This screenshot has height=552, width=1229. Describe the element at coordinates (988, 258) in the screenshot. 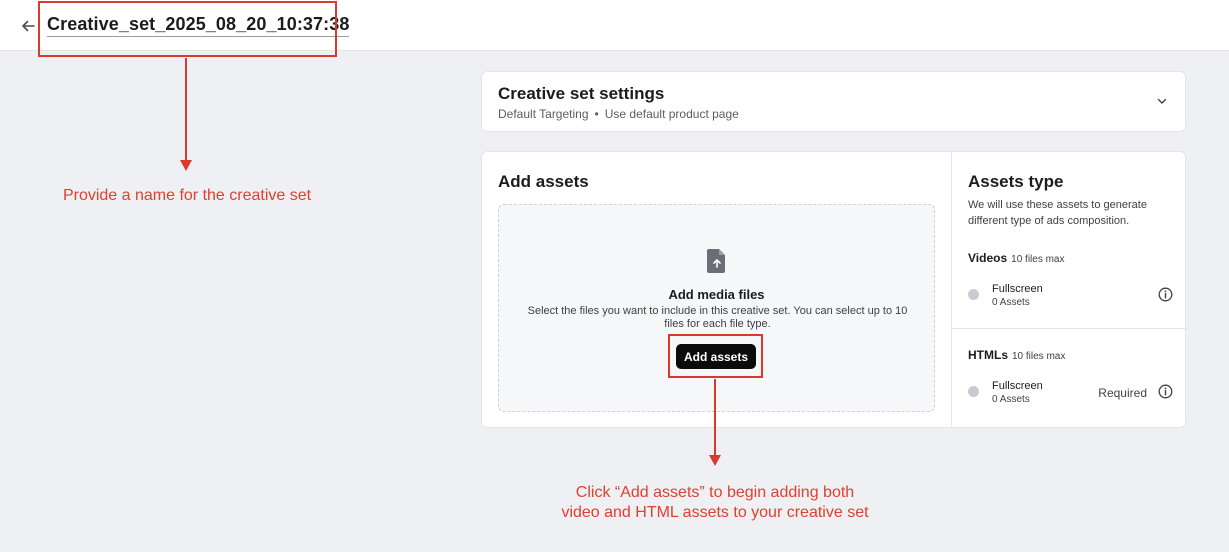

I see `videos-label: Videos` at that location.